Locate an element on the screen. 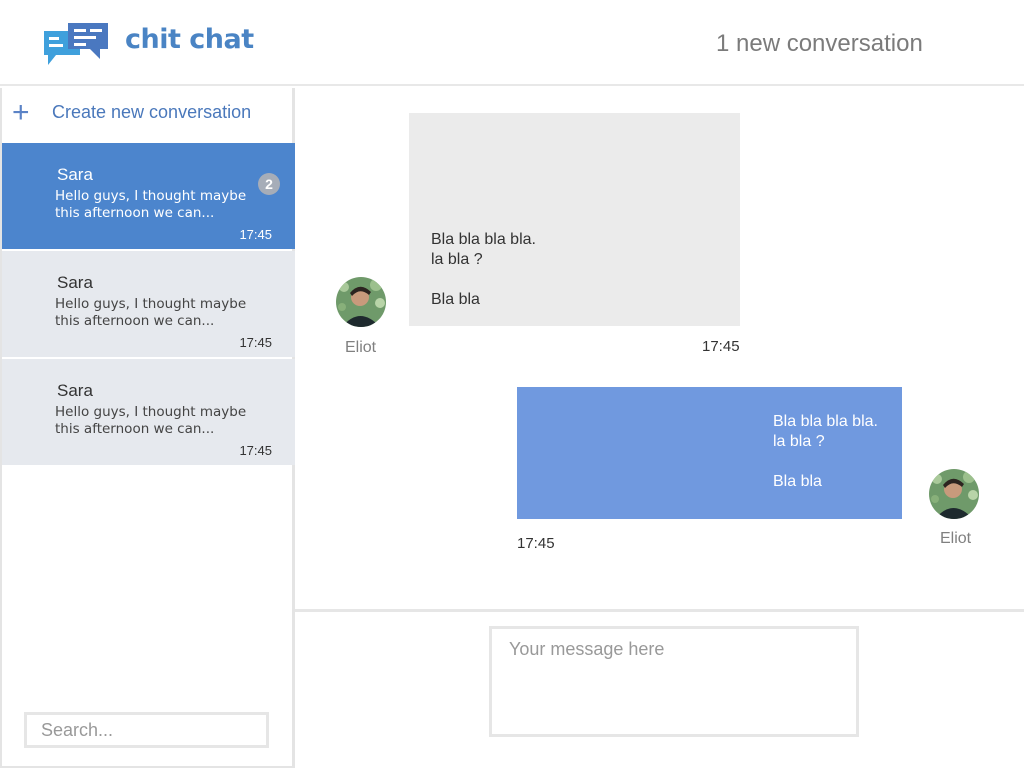 The image size is (1024, 768). create-conversation-label: Create new conversation is located at coordinates (152, 112).